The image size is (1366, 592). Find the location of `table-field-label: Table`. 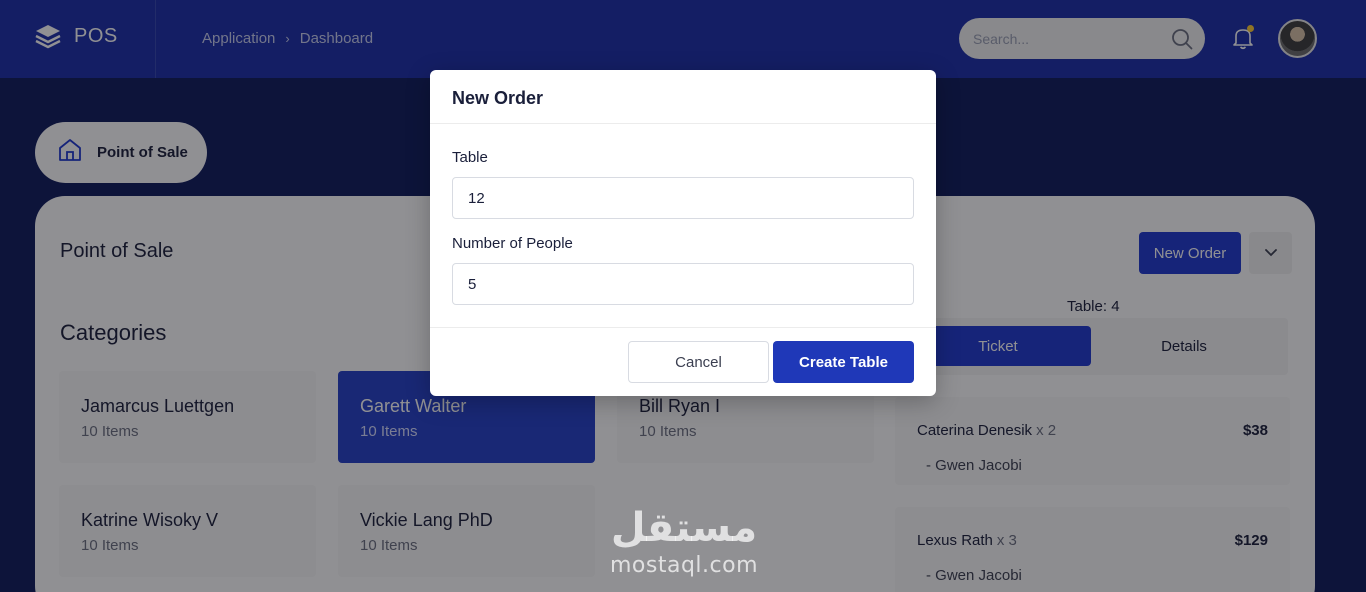

table-field-label: Table is located at coordinates (470, 157).